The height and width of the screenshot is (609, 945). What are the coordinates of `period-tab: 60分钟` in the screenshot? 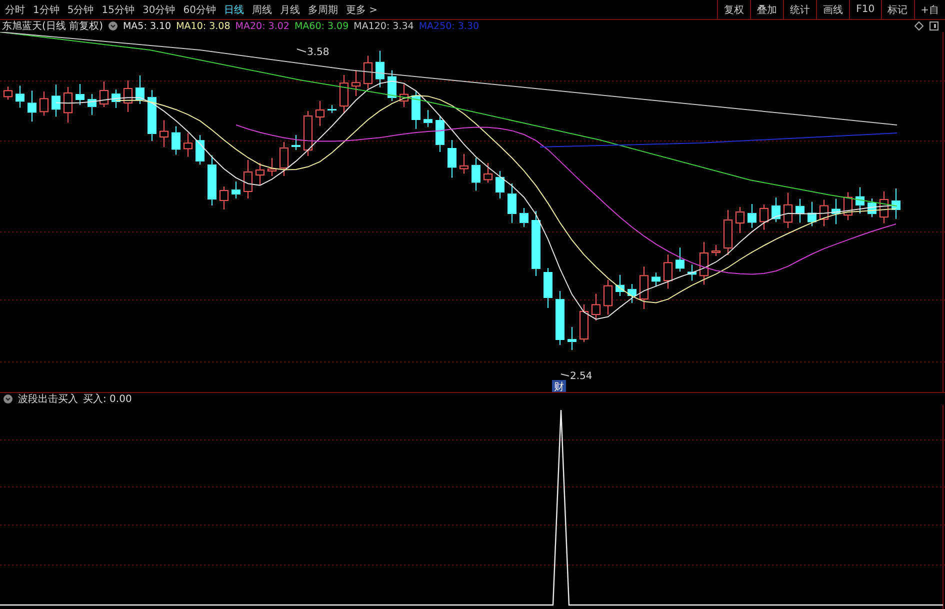 It's located at (199, 9).